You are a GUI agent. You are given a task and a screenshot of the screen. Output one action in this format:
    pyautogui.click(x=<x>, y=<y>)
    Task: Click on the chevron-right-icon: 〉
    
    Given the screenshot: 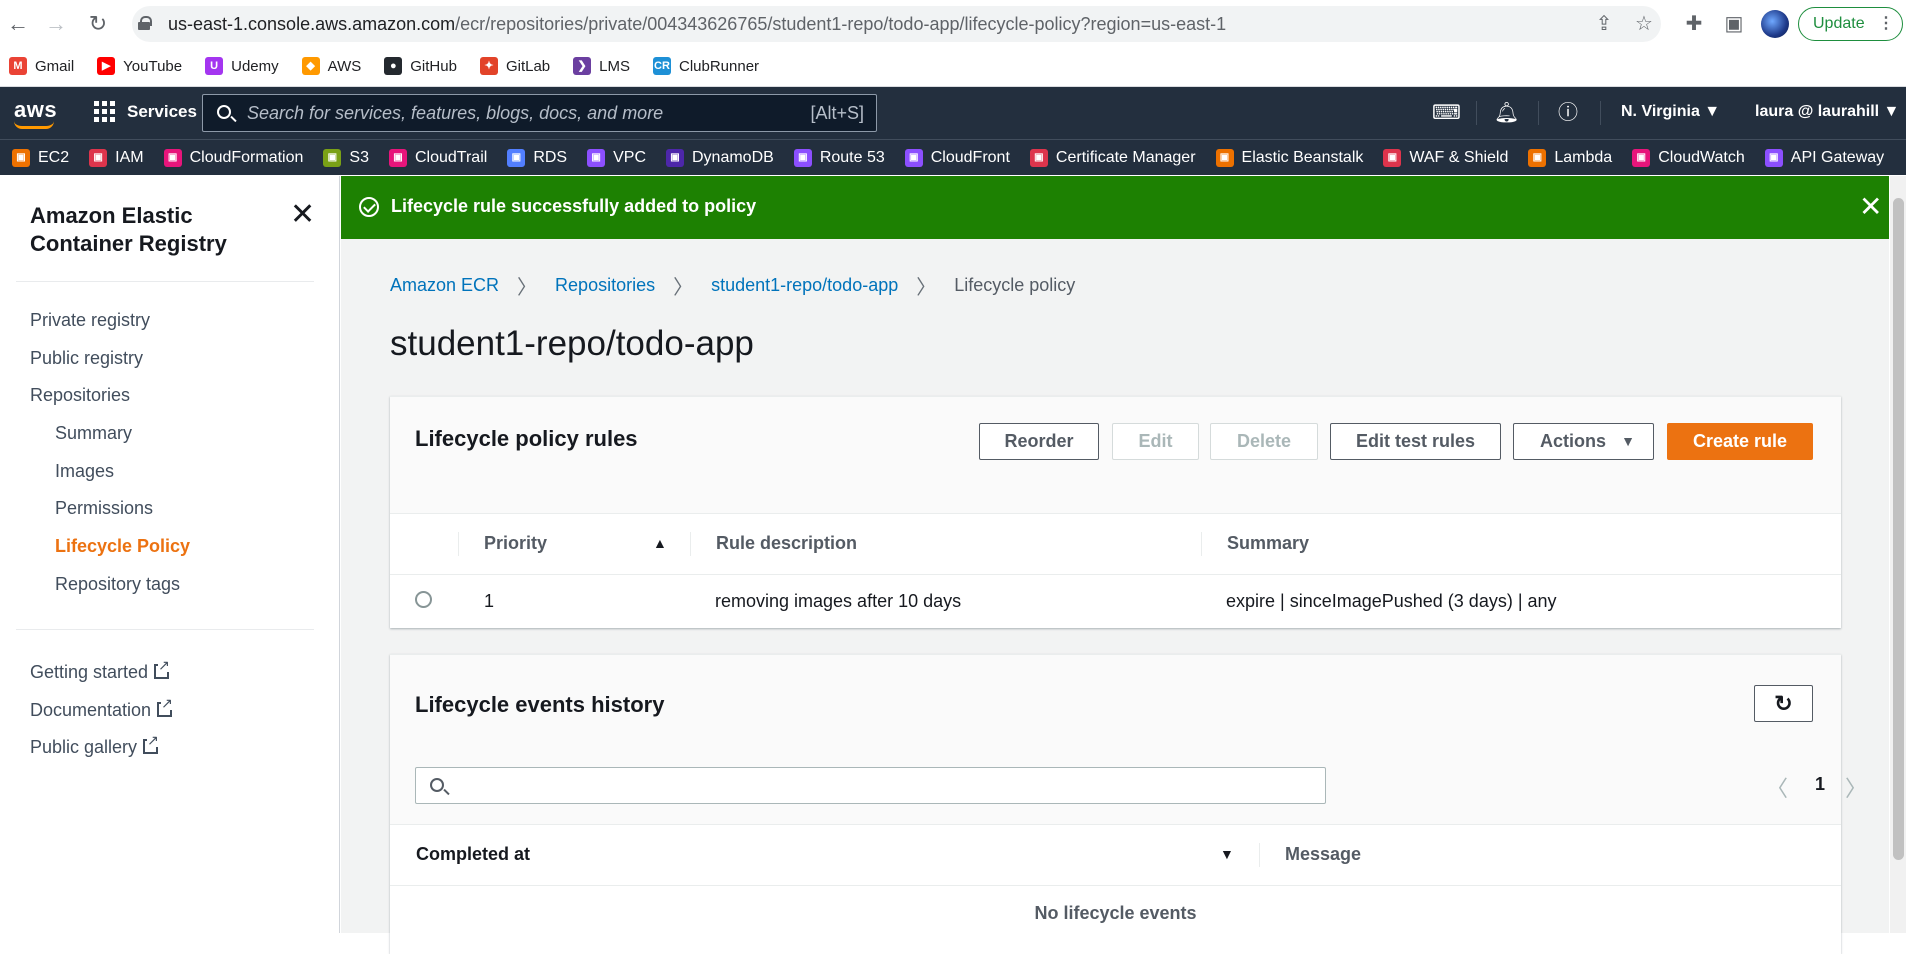 What is the action you would take?
    pyautogui.click(x=926, y=288)
    